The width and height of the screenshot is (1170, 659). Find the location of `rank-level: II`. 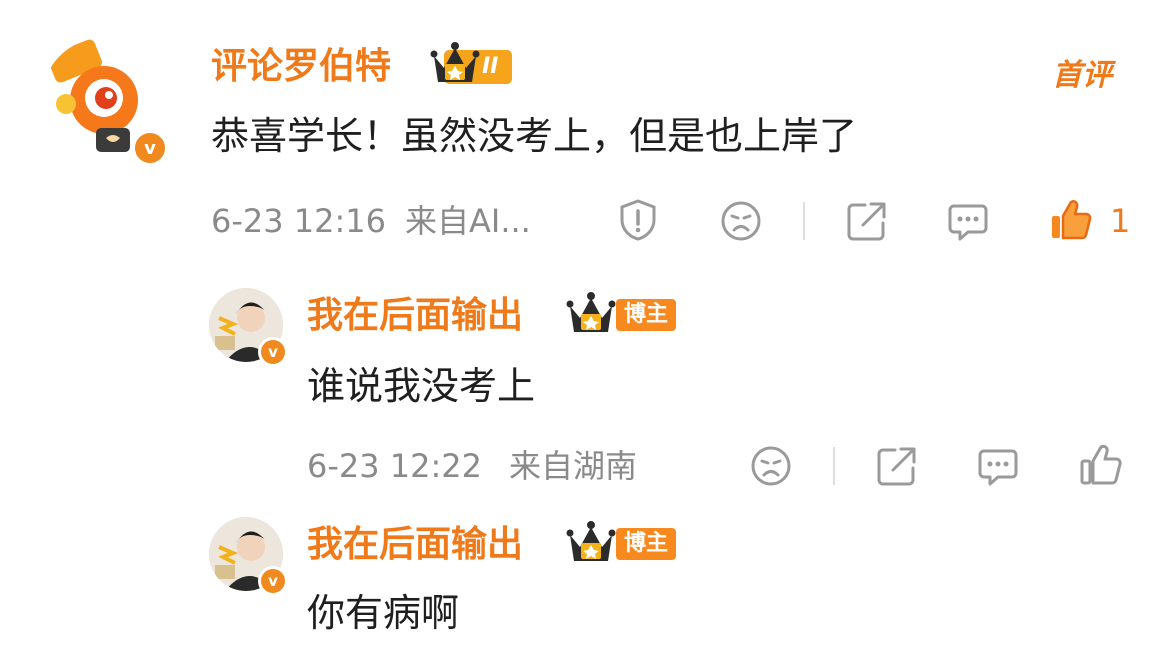

rank-level: II is located at coordinates (490, 66).